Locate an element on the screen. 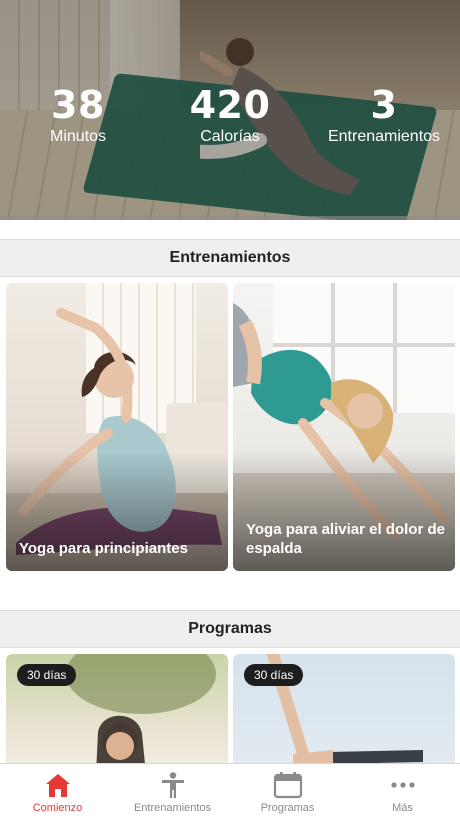 This screenshot has height=818, width=460. nav-item-more: Más is located at coordinates (402, 791).